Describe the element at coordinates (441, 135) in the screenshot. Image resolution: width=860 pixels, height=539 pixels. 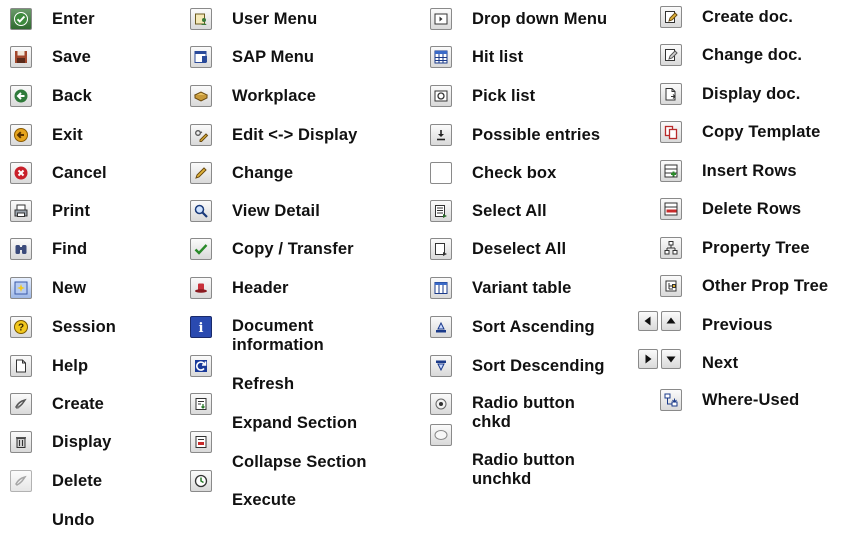
I see `possible-entries-icon` at that location.